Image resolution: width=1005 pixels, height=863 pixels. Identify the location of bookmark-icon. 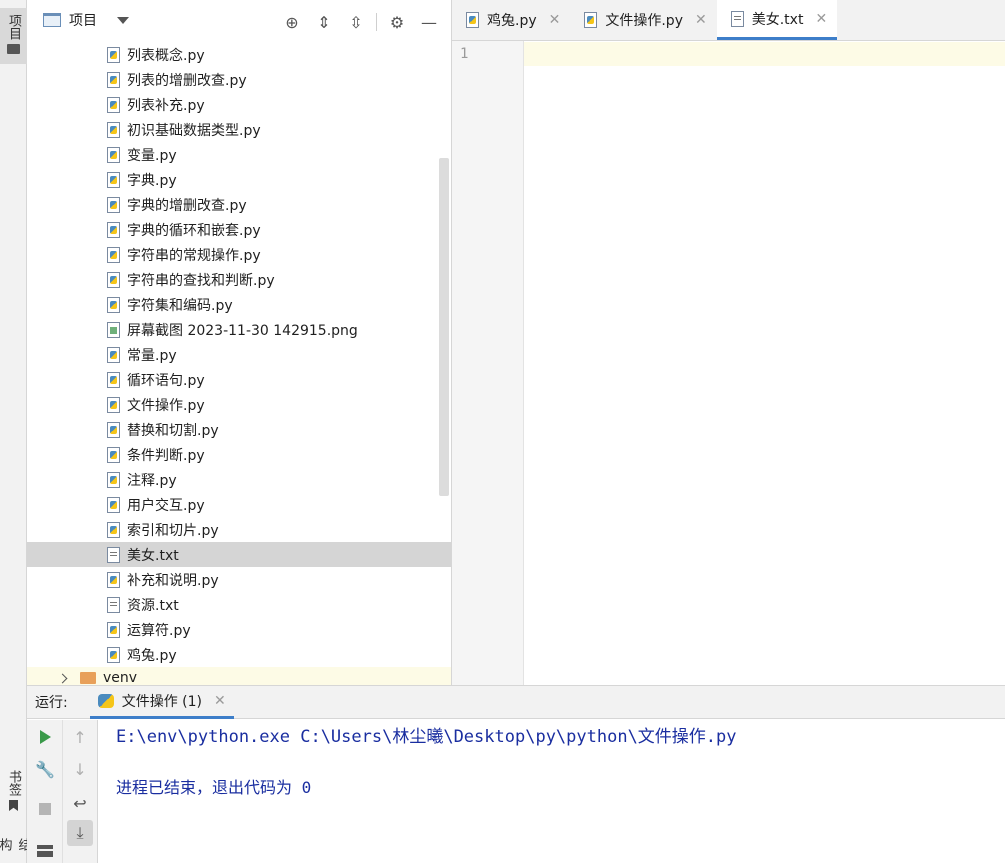
(13, 805).